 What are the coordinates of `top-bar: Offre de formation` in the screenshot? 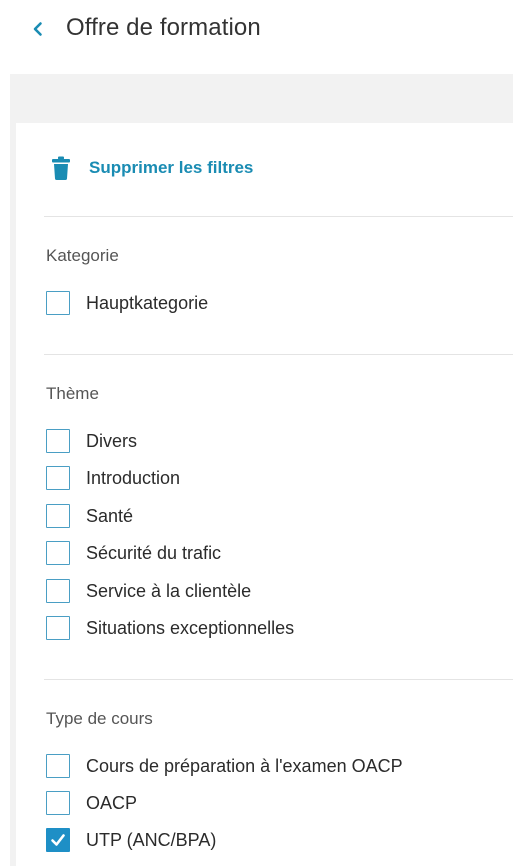 It's located at (256, 37).